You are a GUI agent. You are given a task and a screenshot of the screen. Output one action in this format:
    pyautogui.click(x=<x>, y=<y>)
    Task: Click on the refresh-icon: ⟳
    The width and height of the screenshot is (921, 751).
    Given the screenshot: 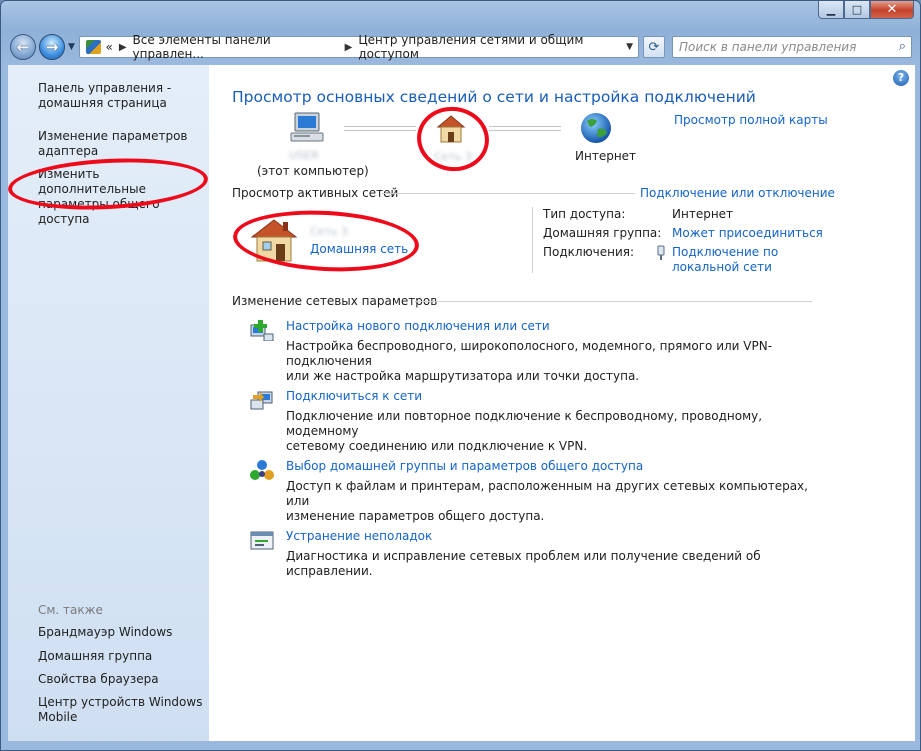 What is the action you would take?
    pyautogui.click(x=654, y=47)
    